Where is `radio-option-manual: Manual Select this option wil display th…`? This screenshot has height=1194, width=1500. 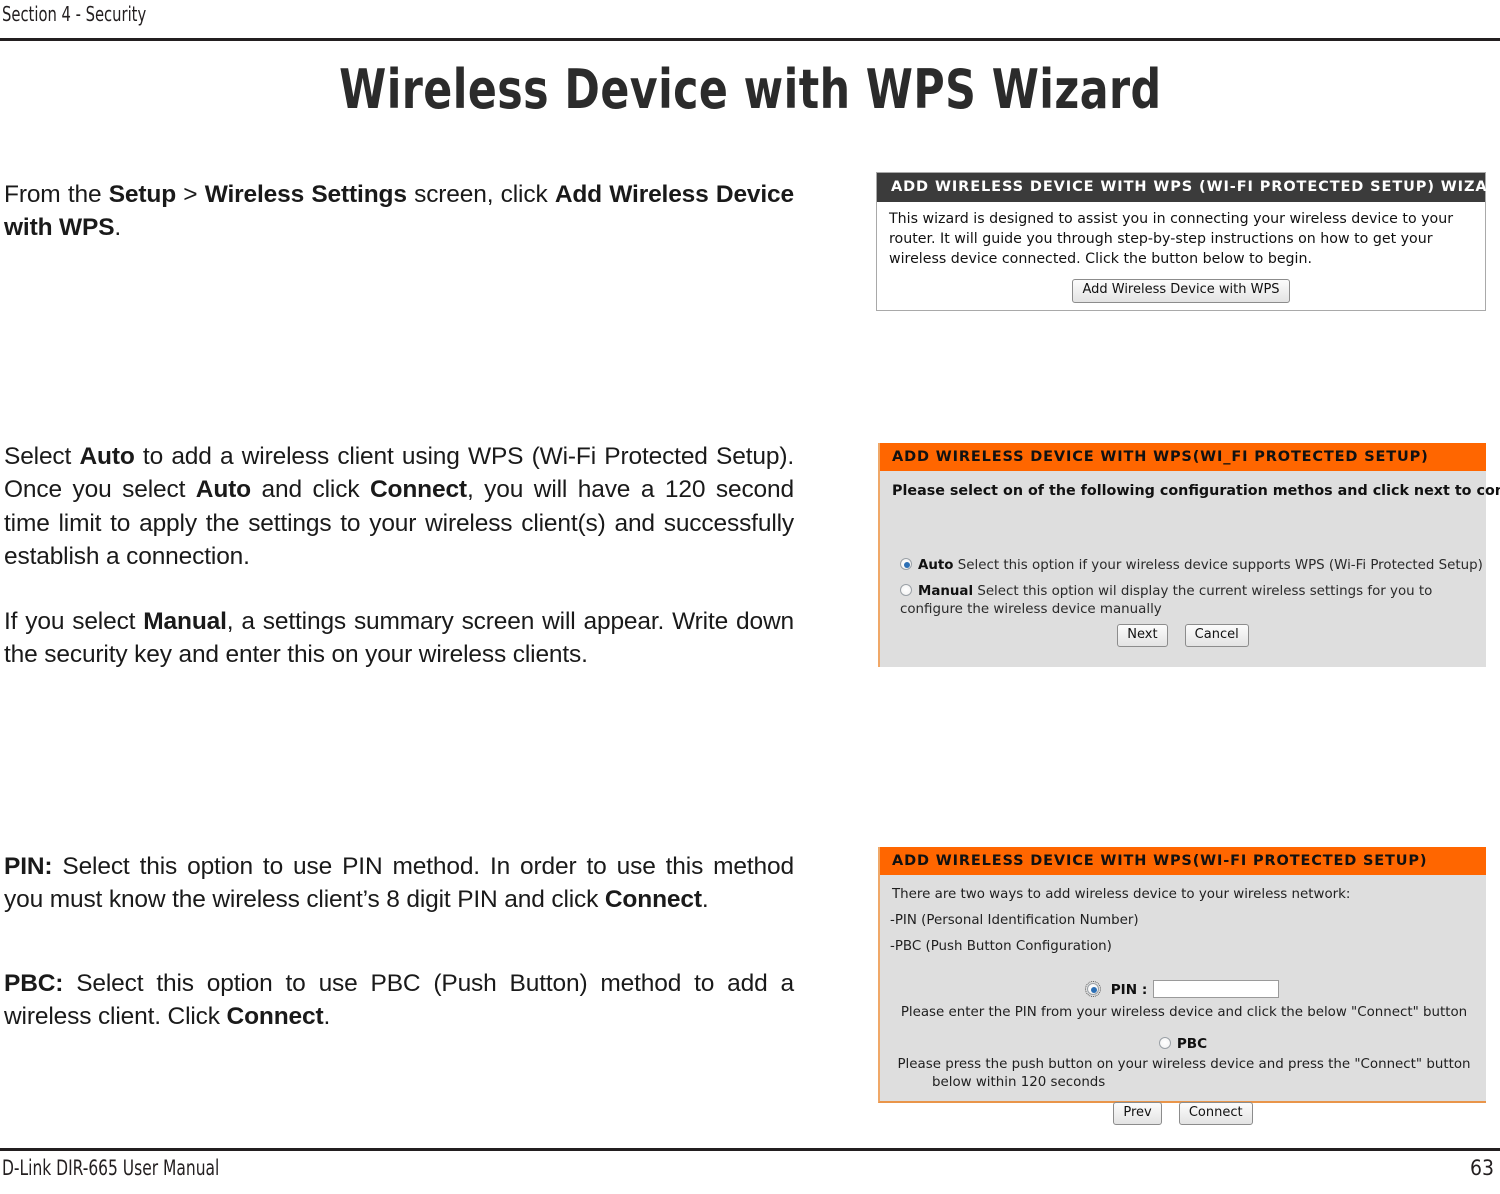 radio-option-manual: Manual Select this option wil display th… is located at coordinates (1190, 600).